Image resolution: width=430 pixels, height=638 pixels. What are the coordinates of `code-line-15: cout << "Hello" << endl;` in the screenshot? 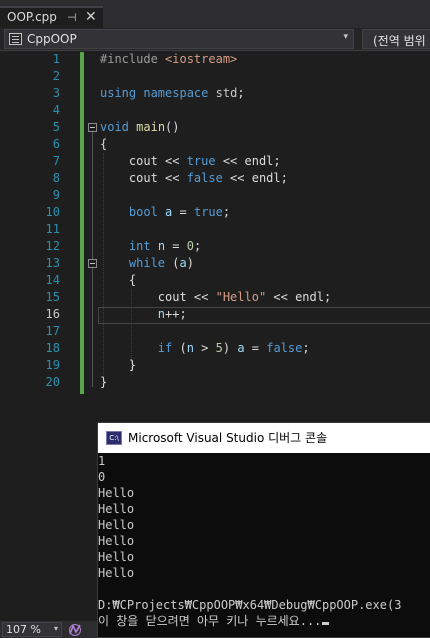 It's located at (216, 297).